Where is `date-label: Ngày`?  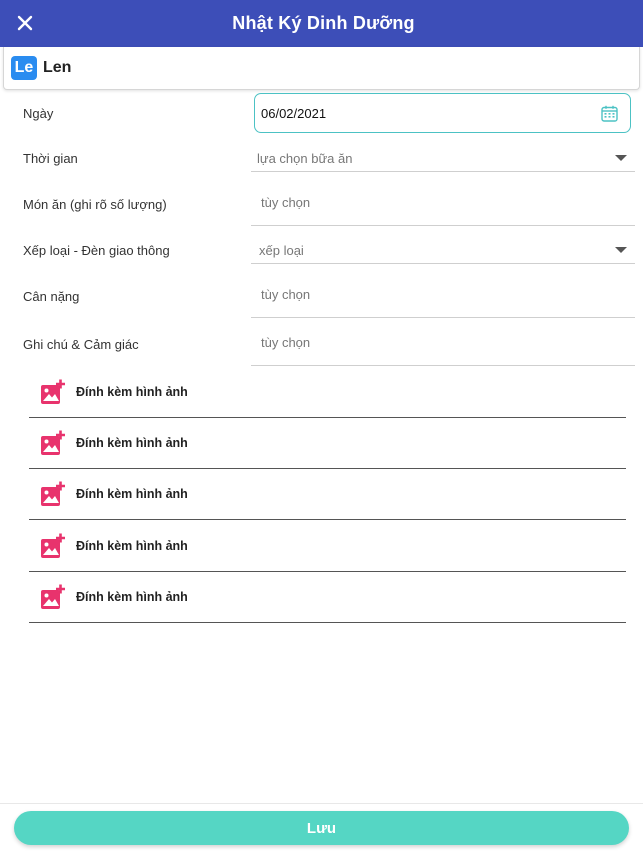
date-label: Ngày is located at coordinates (38, 113).